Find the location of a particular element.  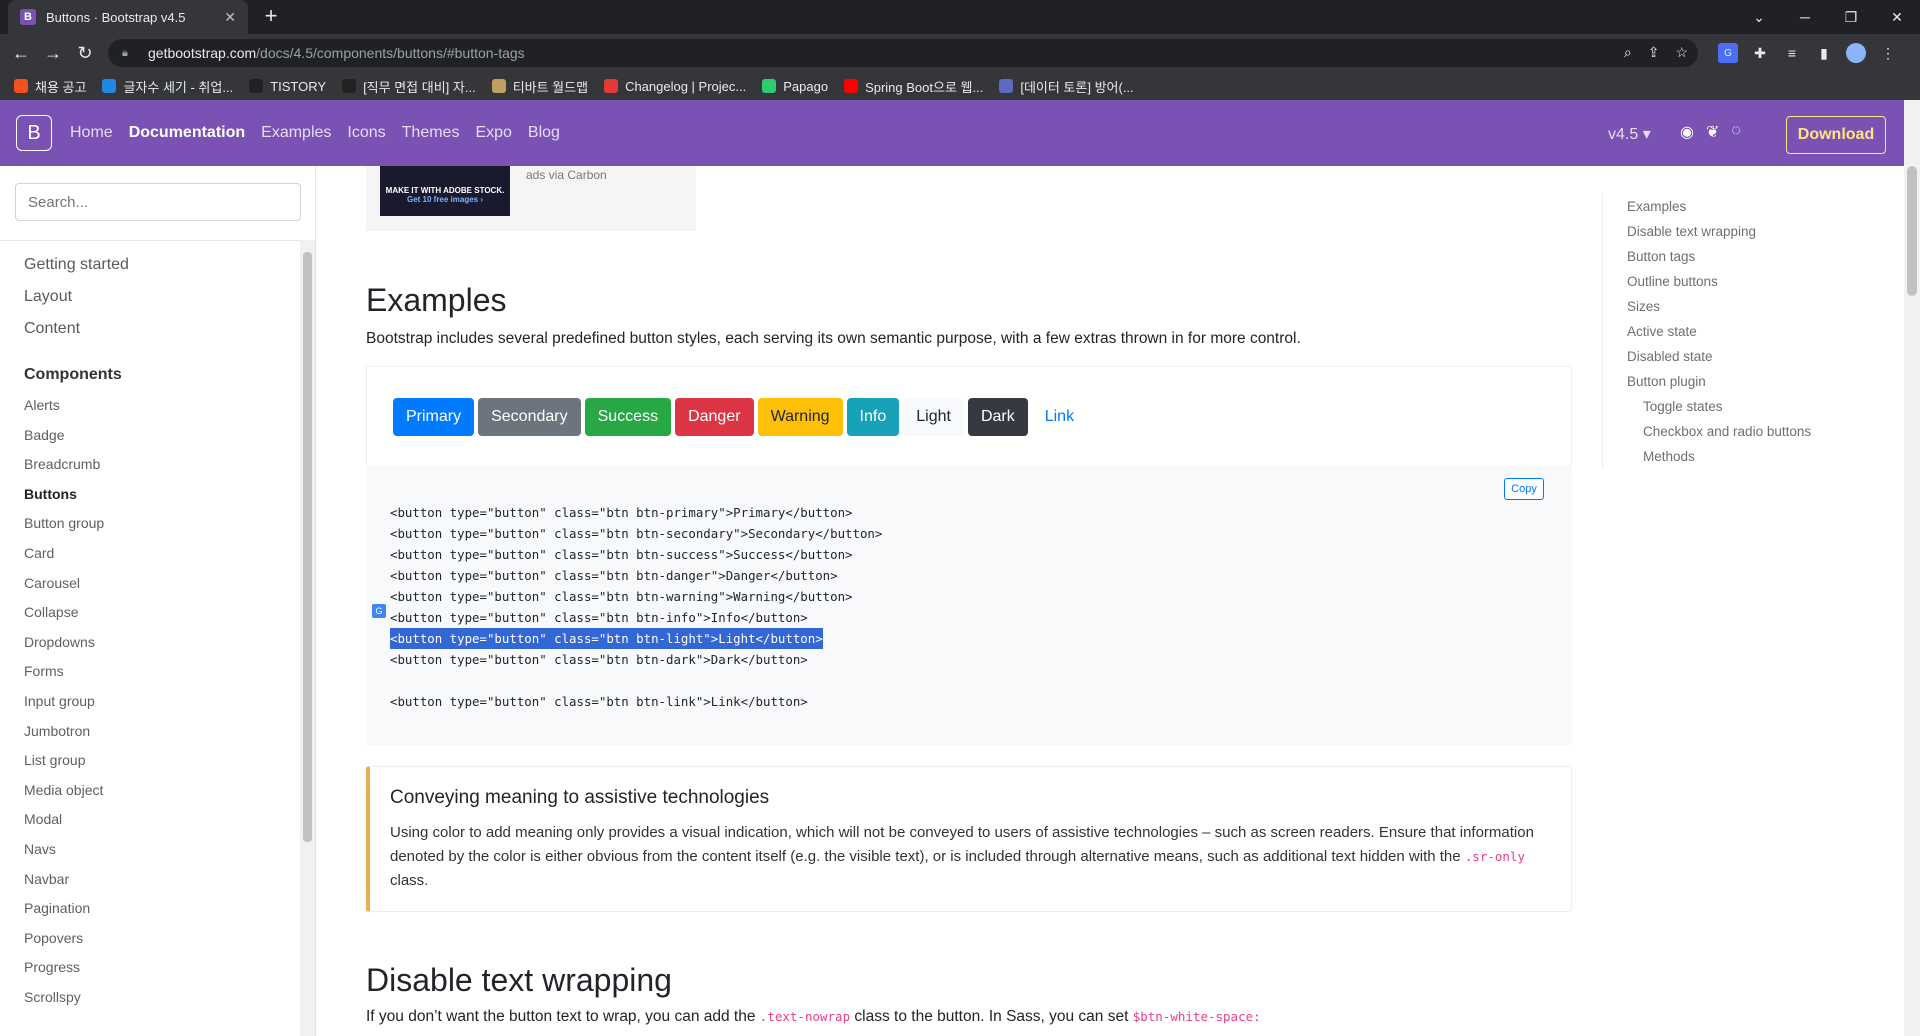

btn-warning: Warning is located at coordinates (800, 417).